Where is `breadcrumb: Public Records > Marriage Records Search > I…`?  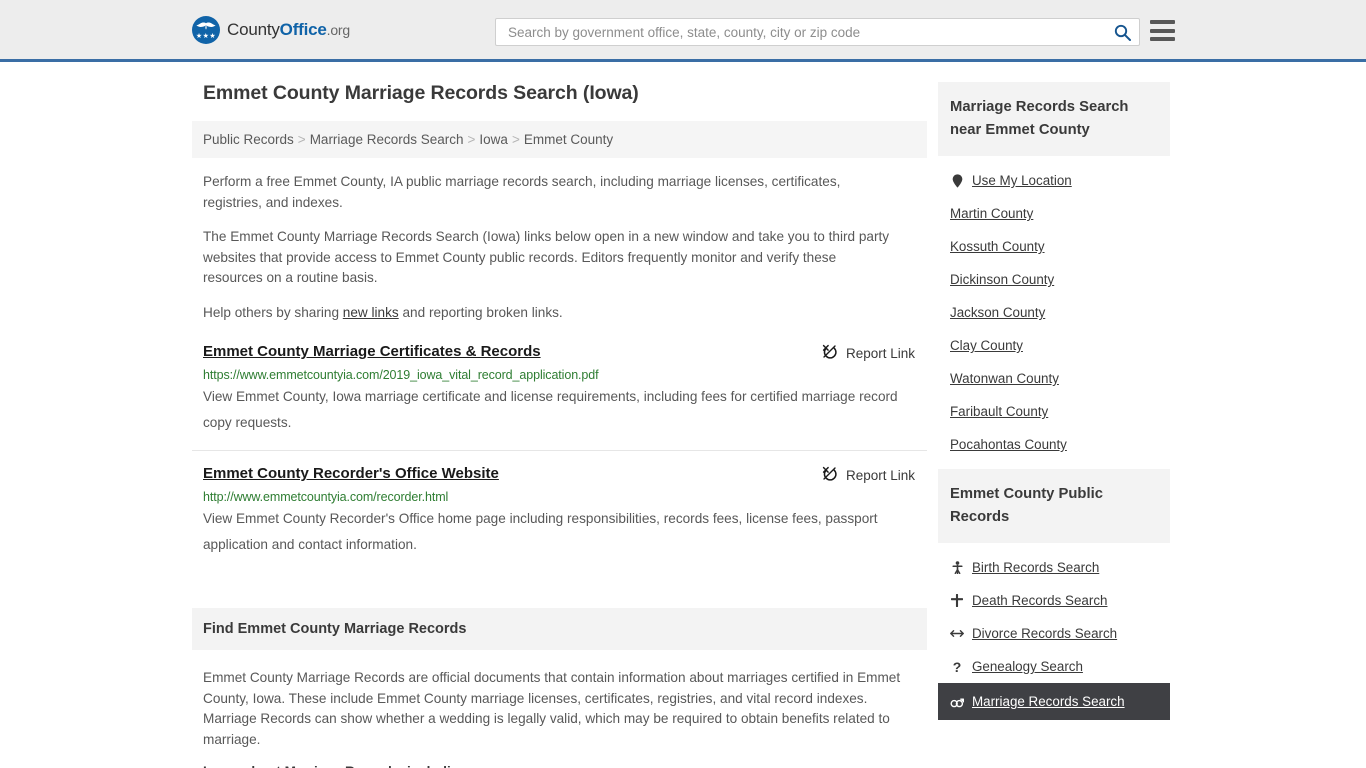
breadcrumb: Public Records > Marriage Records Search > I… is located at coordinates (559, 139).